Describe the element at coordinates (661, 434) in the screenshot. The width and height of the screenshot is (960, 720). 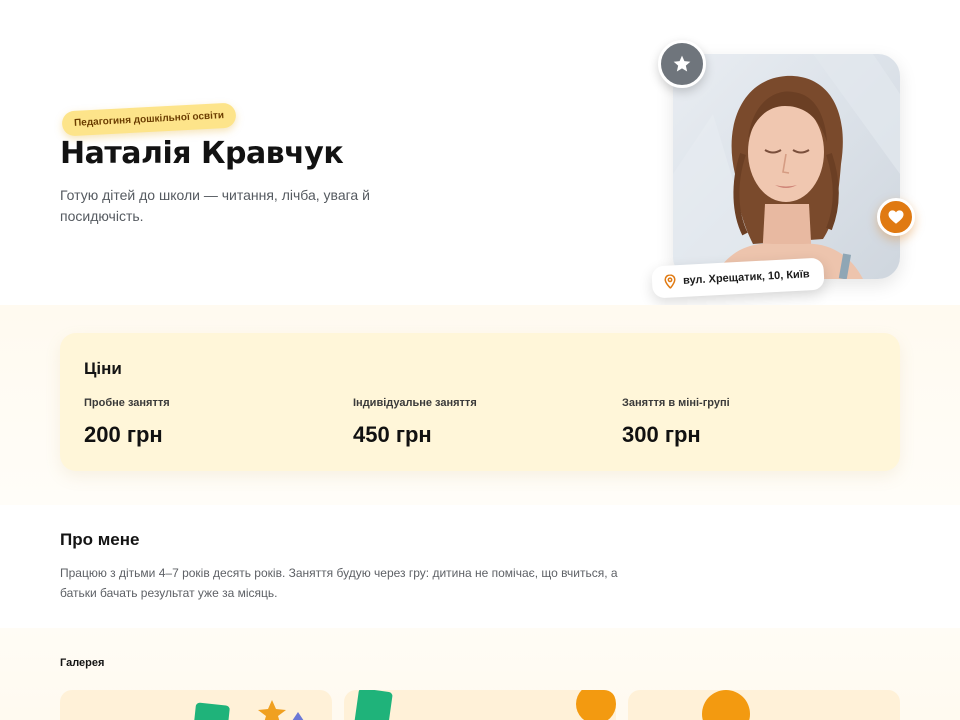
I see `price-value: 300 грн` at that location.